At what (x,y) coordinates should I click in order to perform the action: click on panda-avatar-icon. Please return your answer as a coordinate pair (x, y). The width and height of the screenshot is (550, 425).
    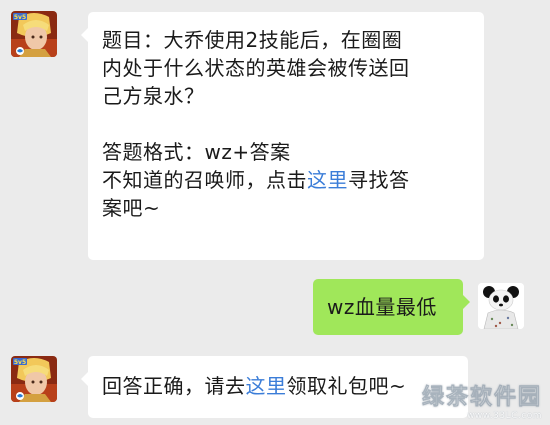
    Looking at the image, I should click on (501, 306).